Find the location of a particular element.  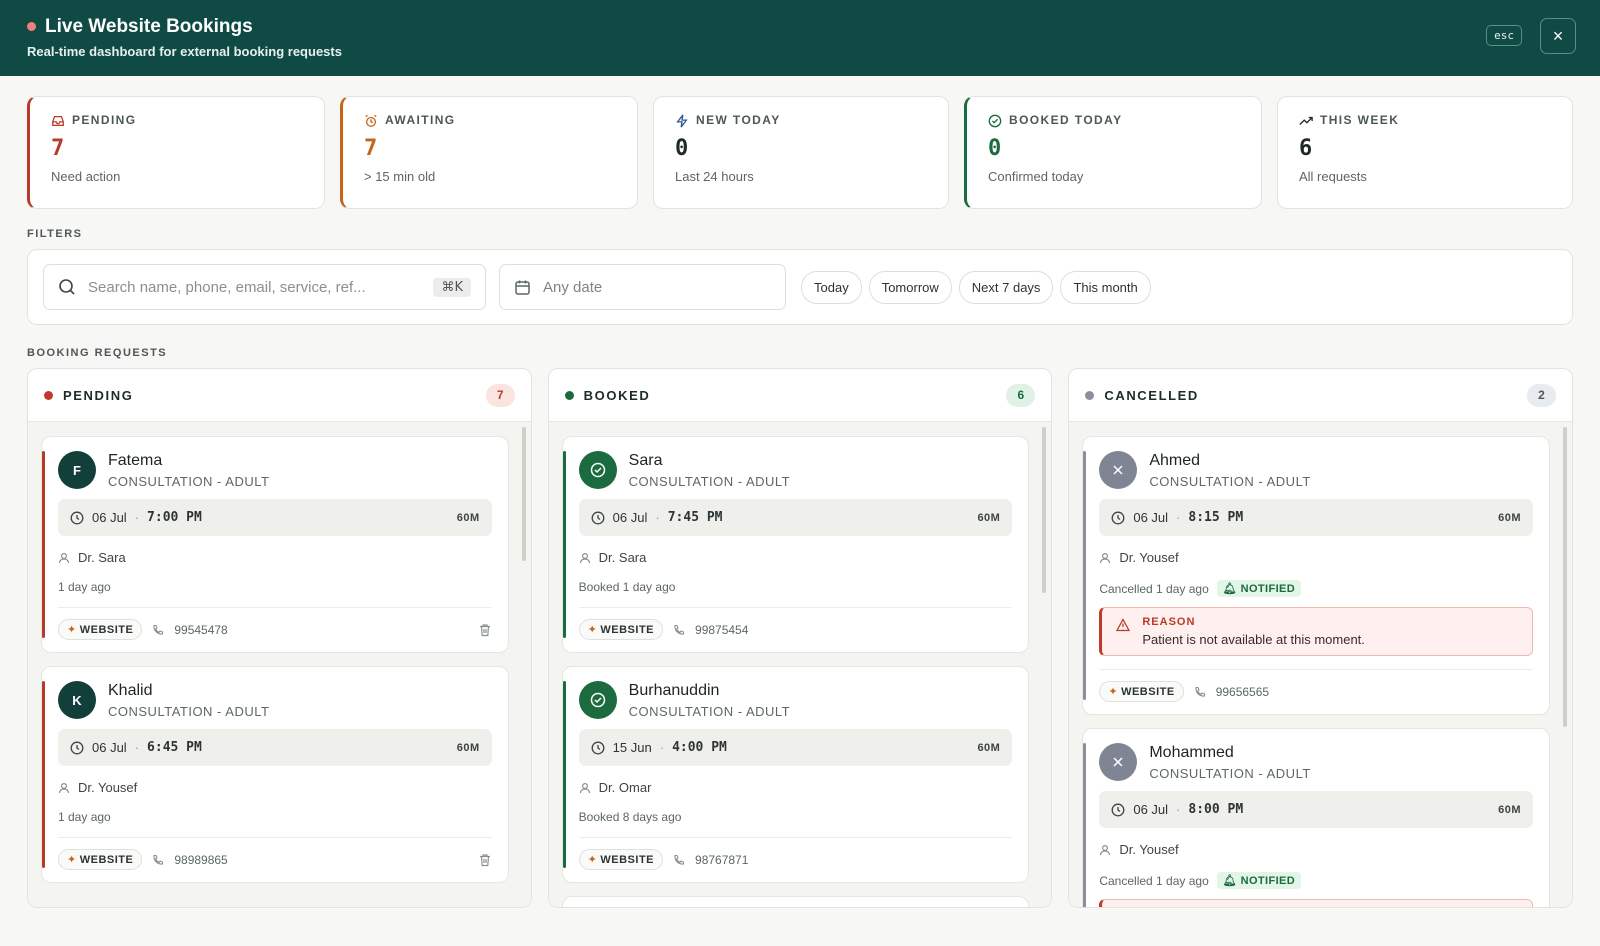

booking-card-partial is located at coordinates (795, 901).